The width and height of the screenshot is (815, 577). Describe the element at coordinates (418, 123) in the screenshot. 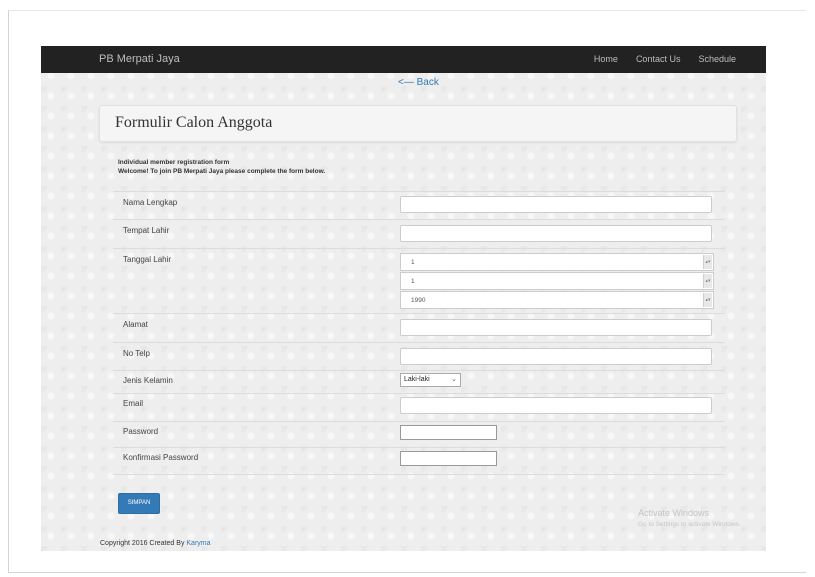

I see `header-panel: Formulir Calon Anggota` at that location.